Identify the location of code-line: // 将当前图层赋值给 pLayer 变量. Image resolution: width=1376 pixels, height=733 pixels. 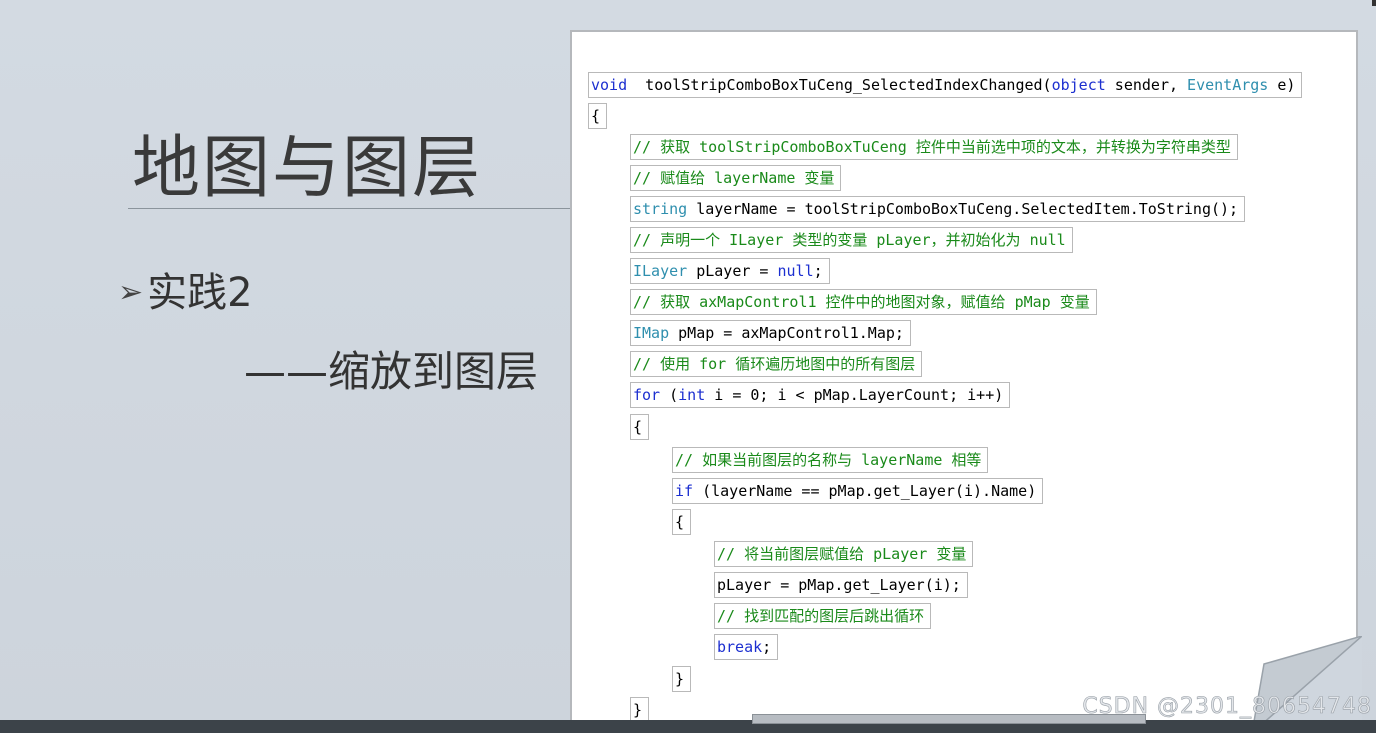
(844, 554).